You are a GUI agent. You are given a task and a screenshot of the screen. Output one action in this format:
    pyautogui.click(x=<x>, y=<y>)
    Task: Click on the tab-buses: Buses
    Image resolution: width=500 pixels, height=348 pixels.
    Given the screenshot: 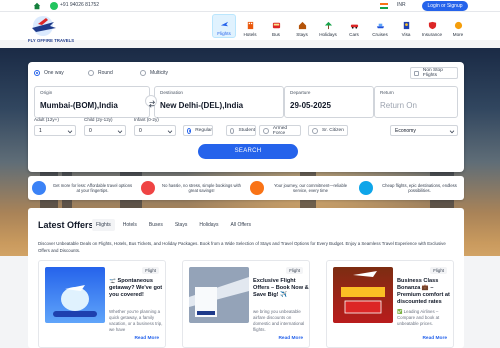 What is the action you would take?
    pyautogui.click(x=156, y=225)
    